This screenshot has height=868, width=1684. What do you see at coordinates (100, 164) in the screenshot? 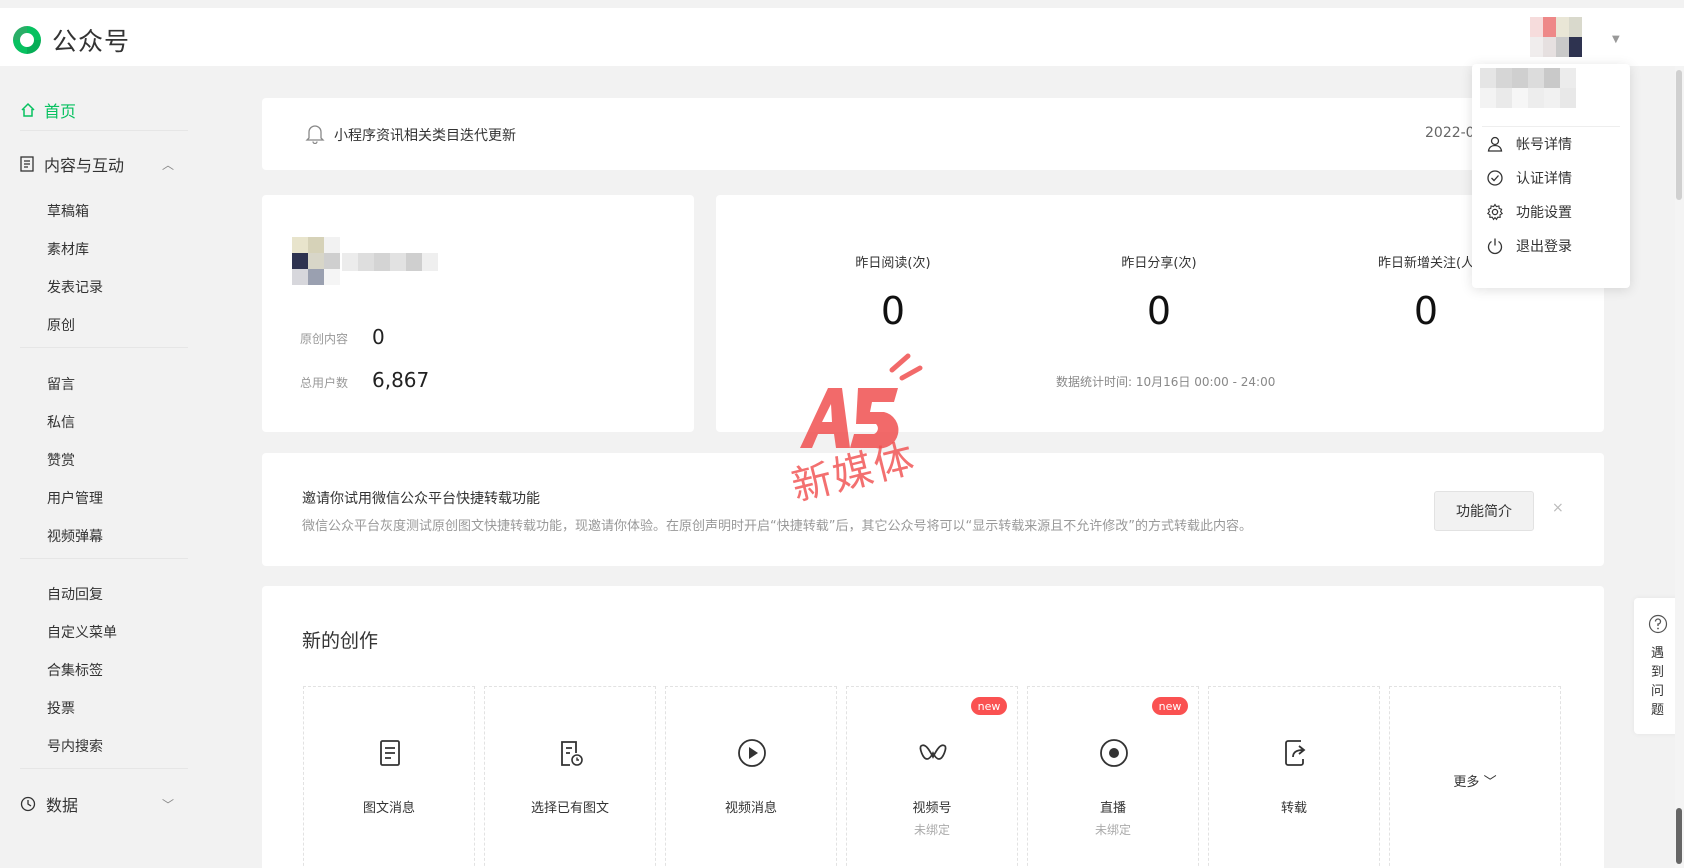
I see `sidebar-section-content: 内容与互动 ︿` at bounding box center [100, 164].